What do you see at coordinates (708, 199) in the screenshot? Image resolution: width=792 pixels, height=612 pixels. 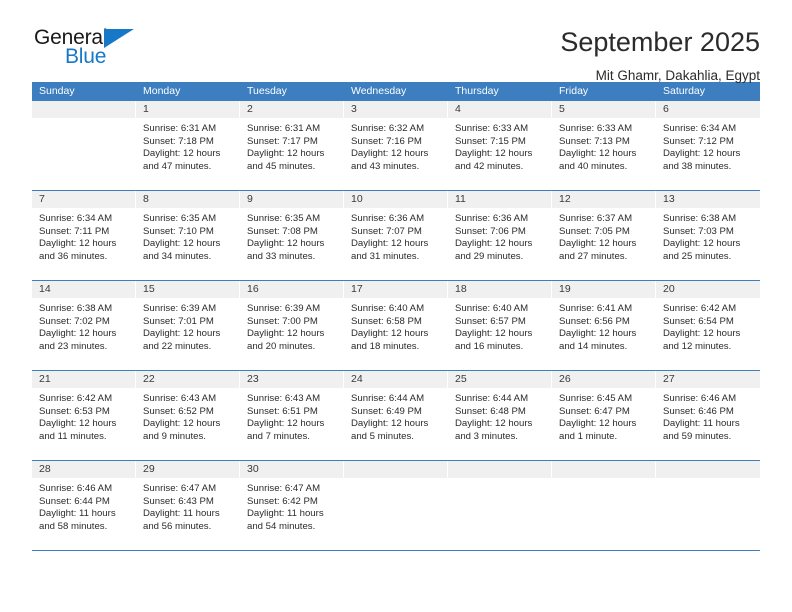 I see `day-number: 13` at bounding box center [708, 199].